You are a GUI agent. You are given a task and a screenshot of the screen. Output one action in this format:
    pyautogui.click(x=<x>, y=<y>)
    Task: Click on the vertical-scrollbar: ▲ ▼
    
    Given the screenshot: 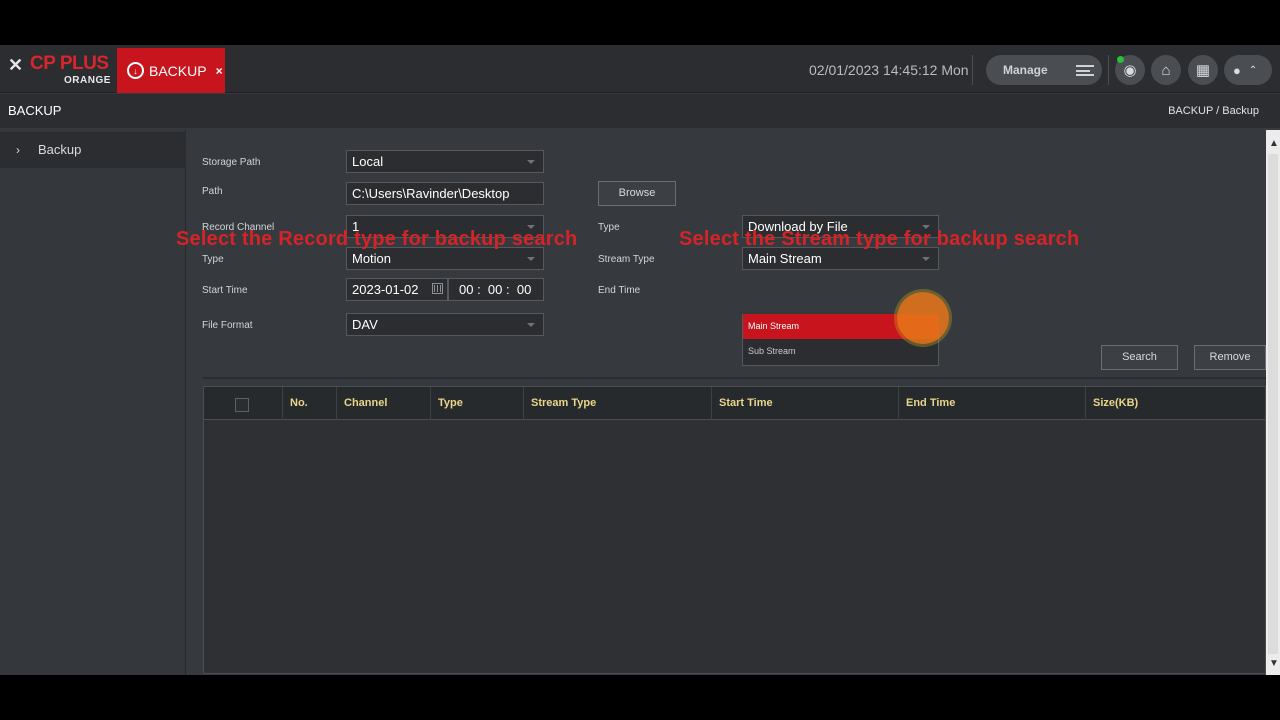 What is the action you would take?
    pyautogui.click(x=1273, y=402)
    